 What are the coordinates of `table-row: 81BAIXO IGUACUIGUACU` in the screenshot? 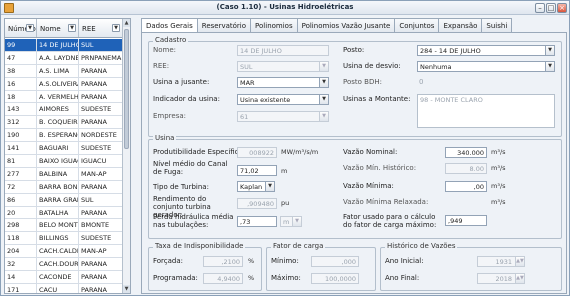 It's located at (64, 161).